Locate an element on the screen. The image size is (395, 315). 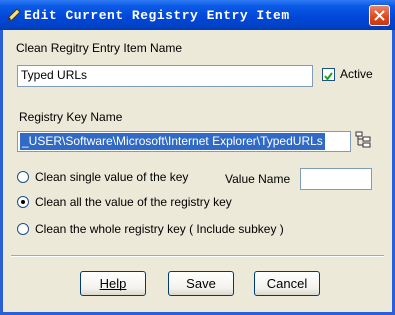
active-checkbox is located at coordinates (328, 74).